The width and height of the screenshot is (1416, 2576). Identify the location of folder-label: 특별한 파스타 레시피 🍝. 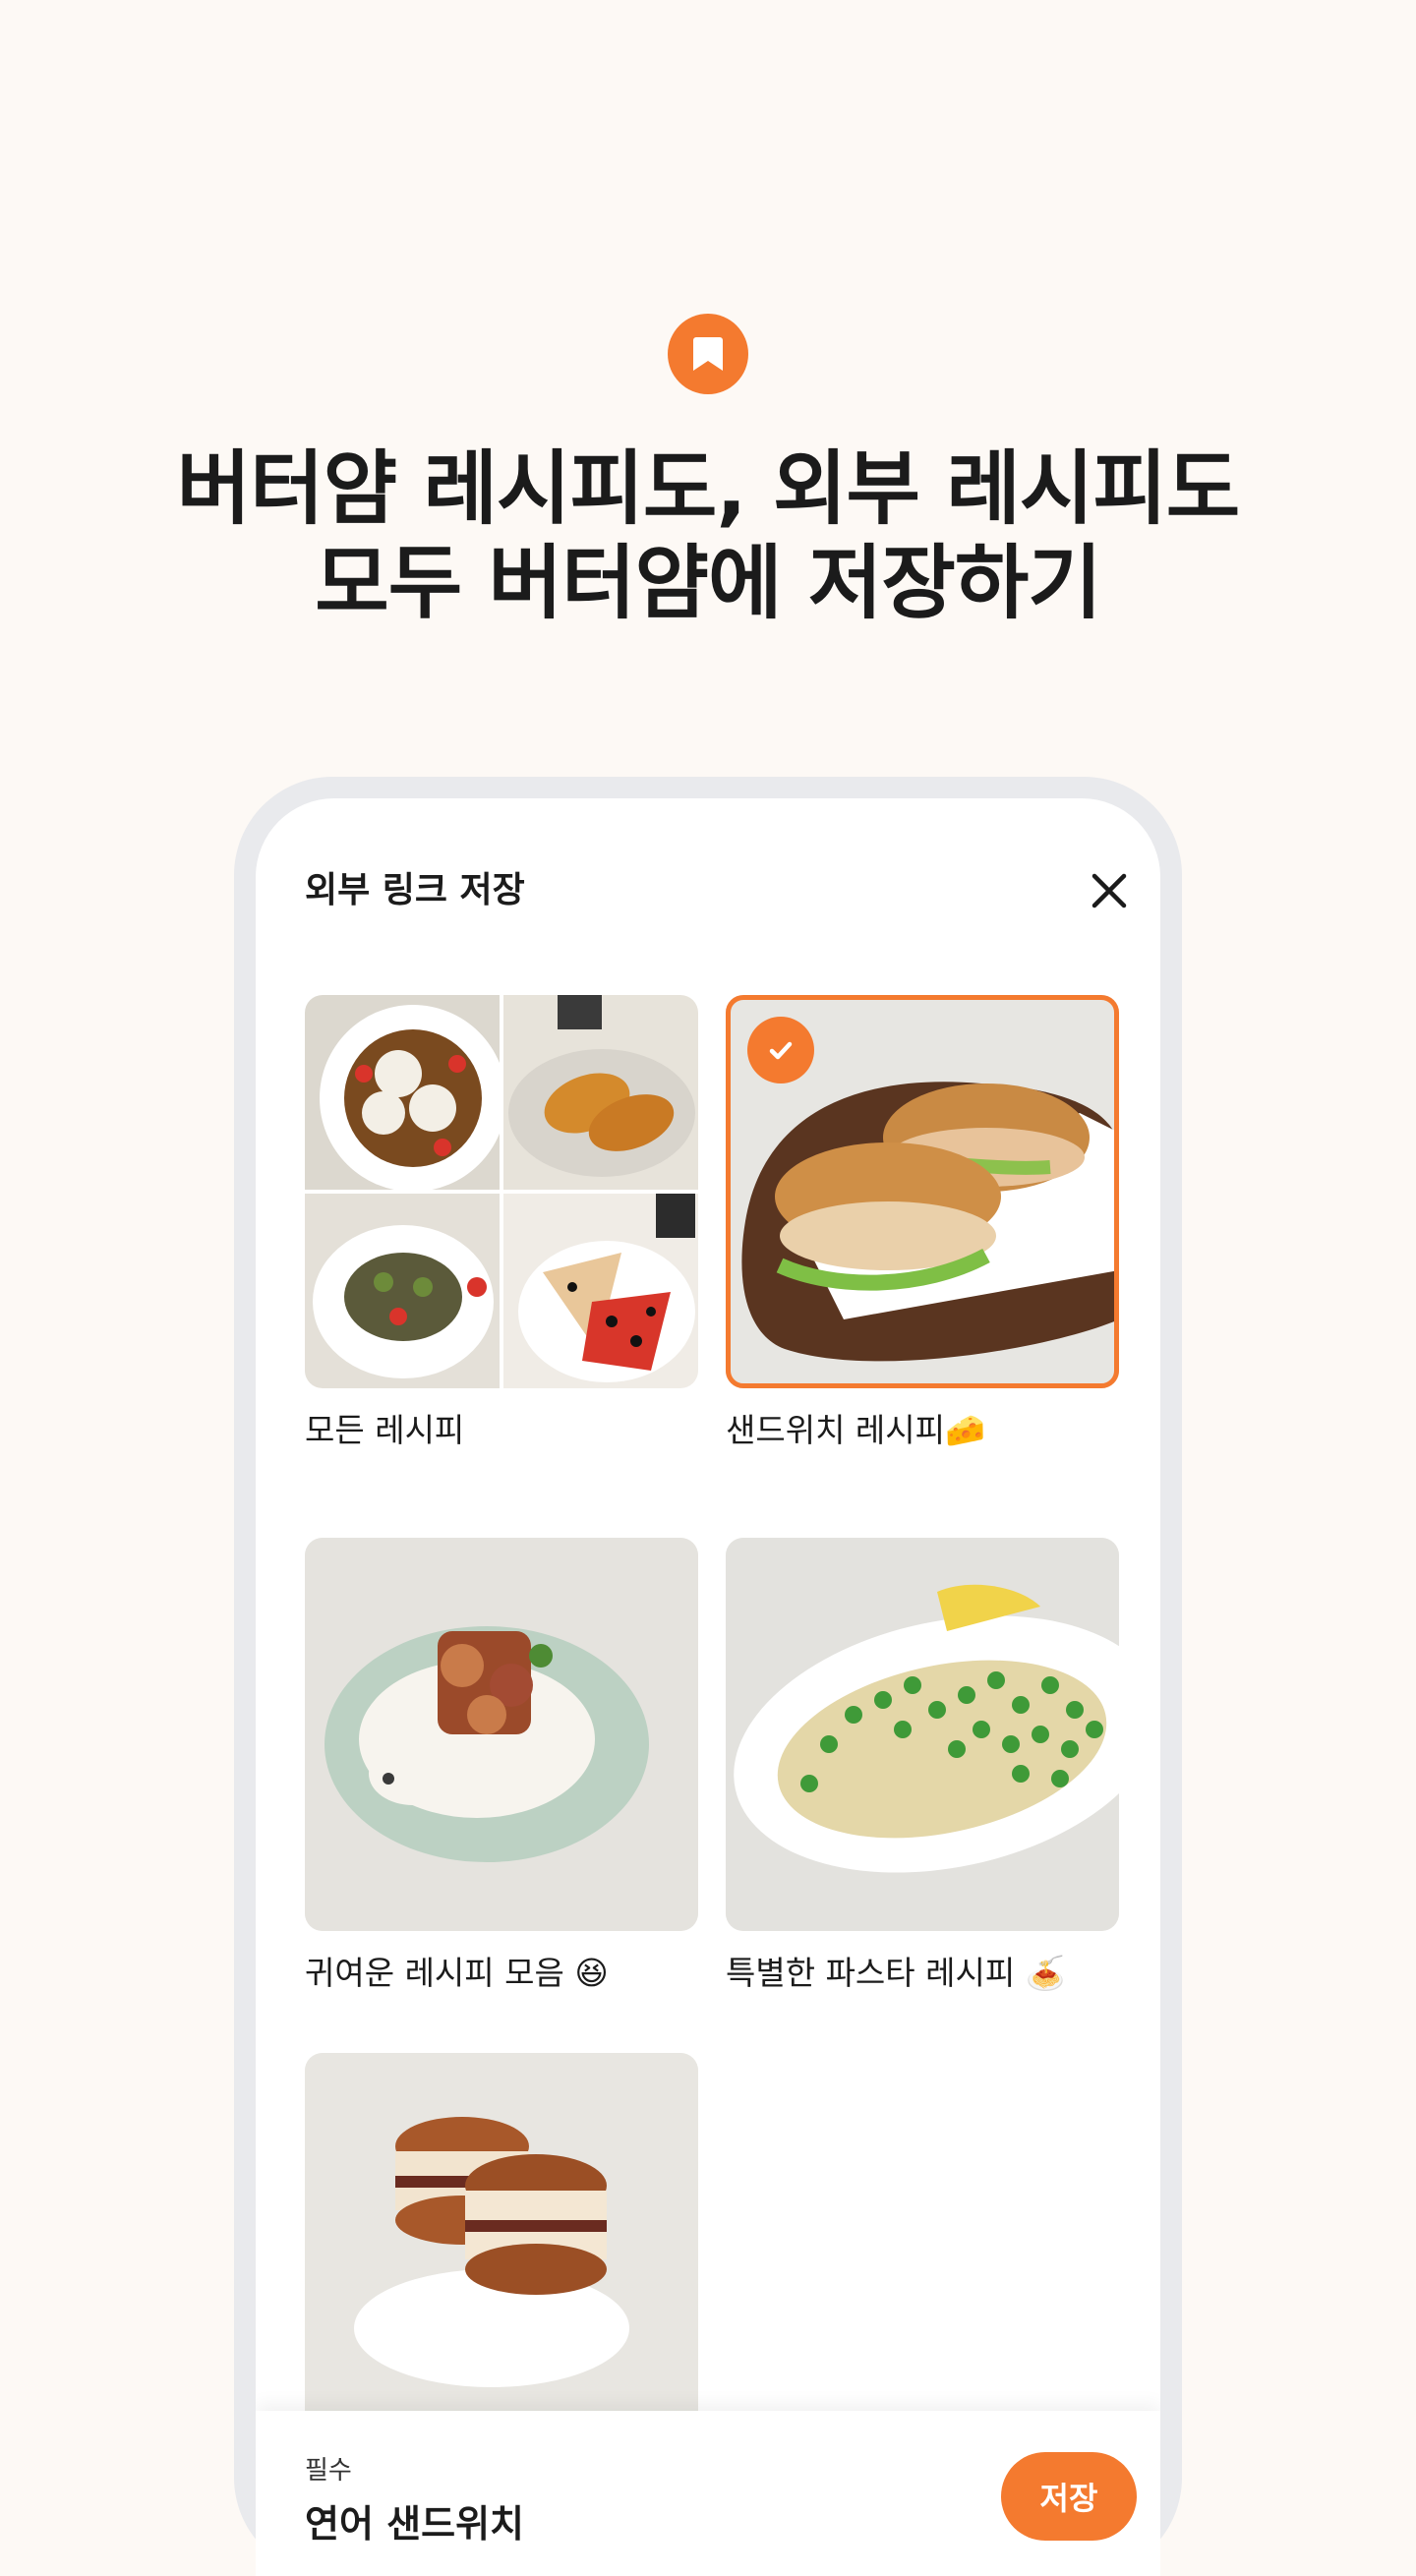
(896, 1973).